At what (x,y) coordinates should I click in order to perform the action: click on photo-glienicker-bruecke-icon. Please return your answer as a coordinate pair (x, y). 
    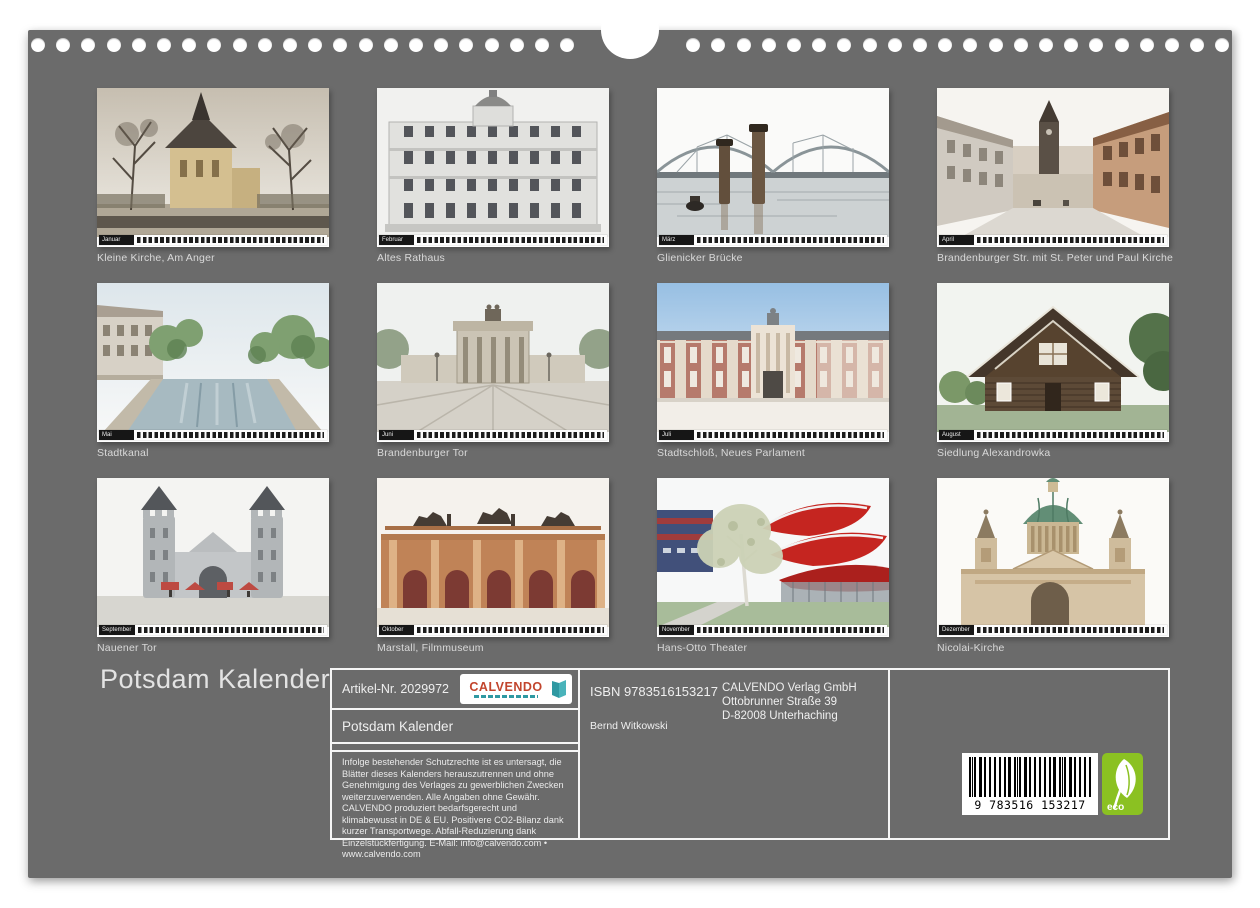
    Looking at the image, I should click on (773, 162).